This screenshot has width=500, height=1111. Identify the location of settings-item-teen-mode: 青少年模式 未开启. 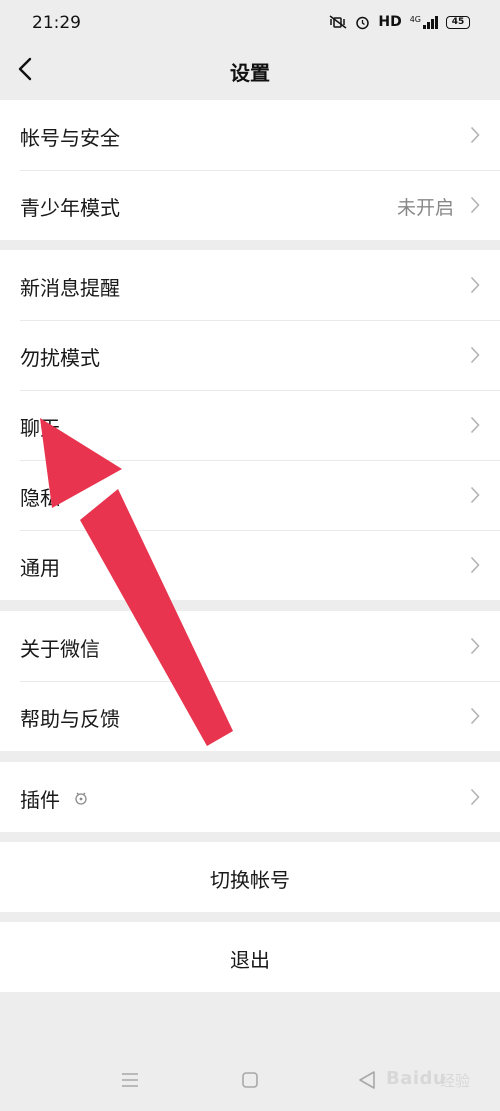
(250, 205).